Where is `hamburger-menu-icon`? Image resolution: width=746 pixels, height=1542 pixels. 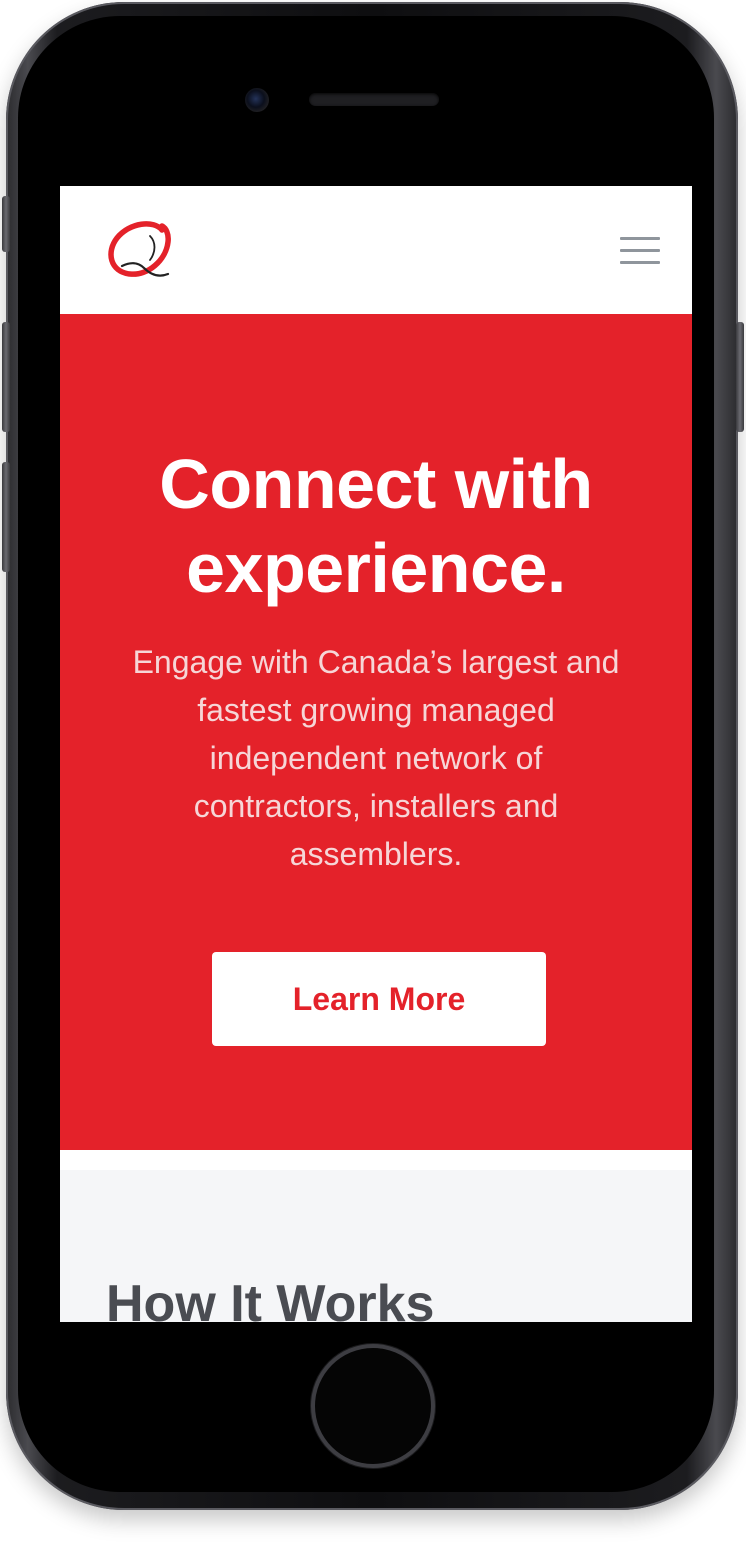 hamburger-menu-icon is located at coordinates (638, 250).